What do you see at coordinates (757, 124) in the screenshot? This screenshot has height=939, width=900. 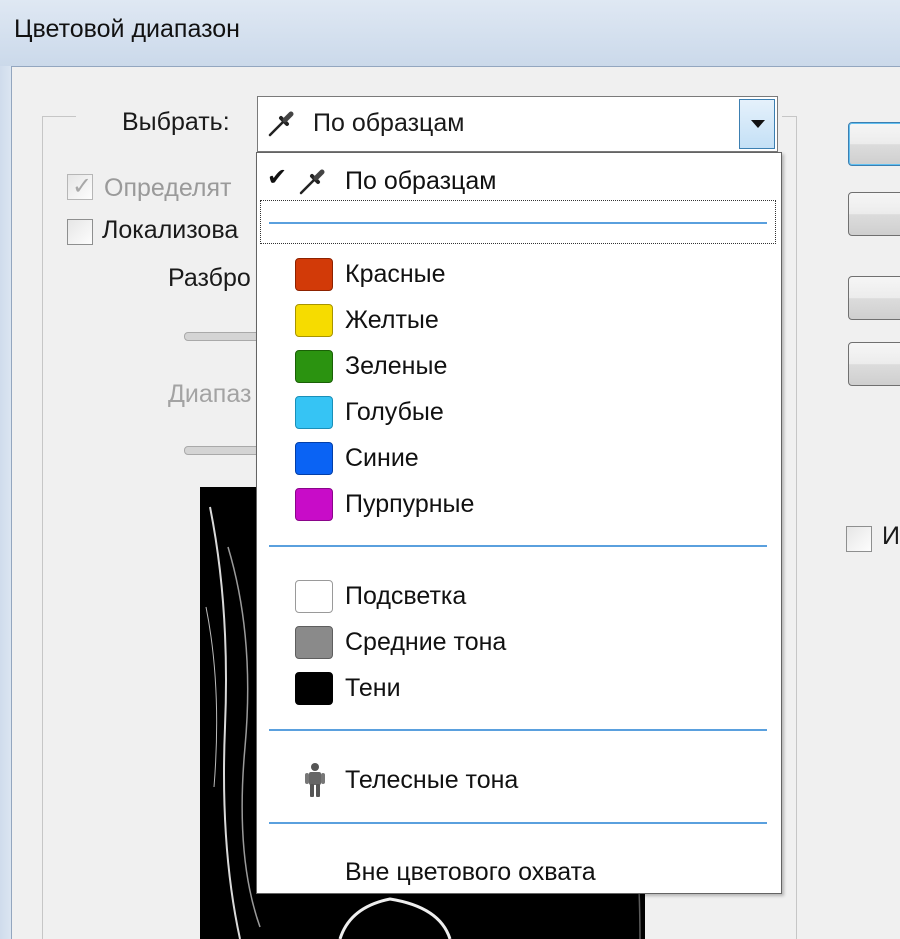 I see `chevron-down-icon` at bounding box center [757, 124].